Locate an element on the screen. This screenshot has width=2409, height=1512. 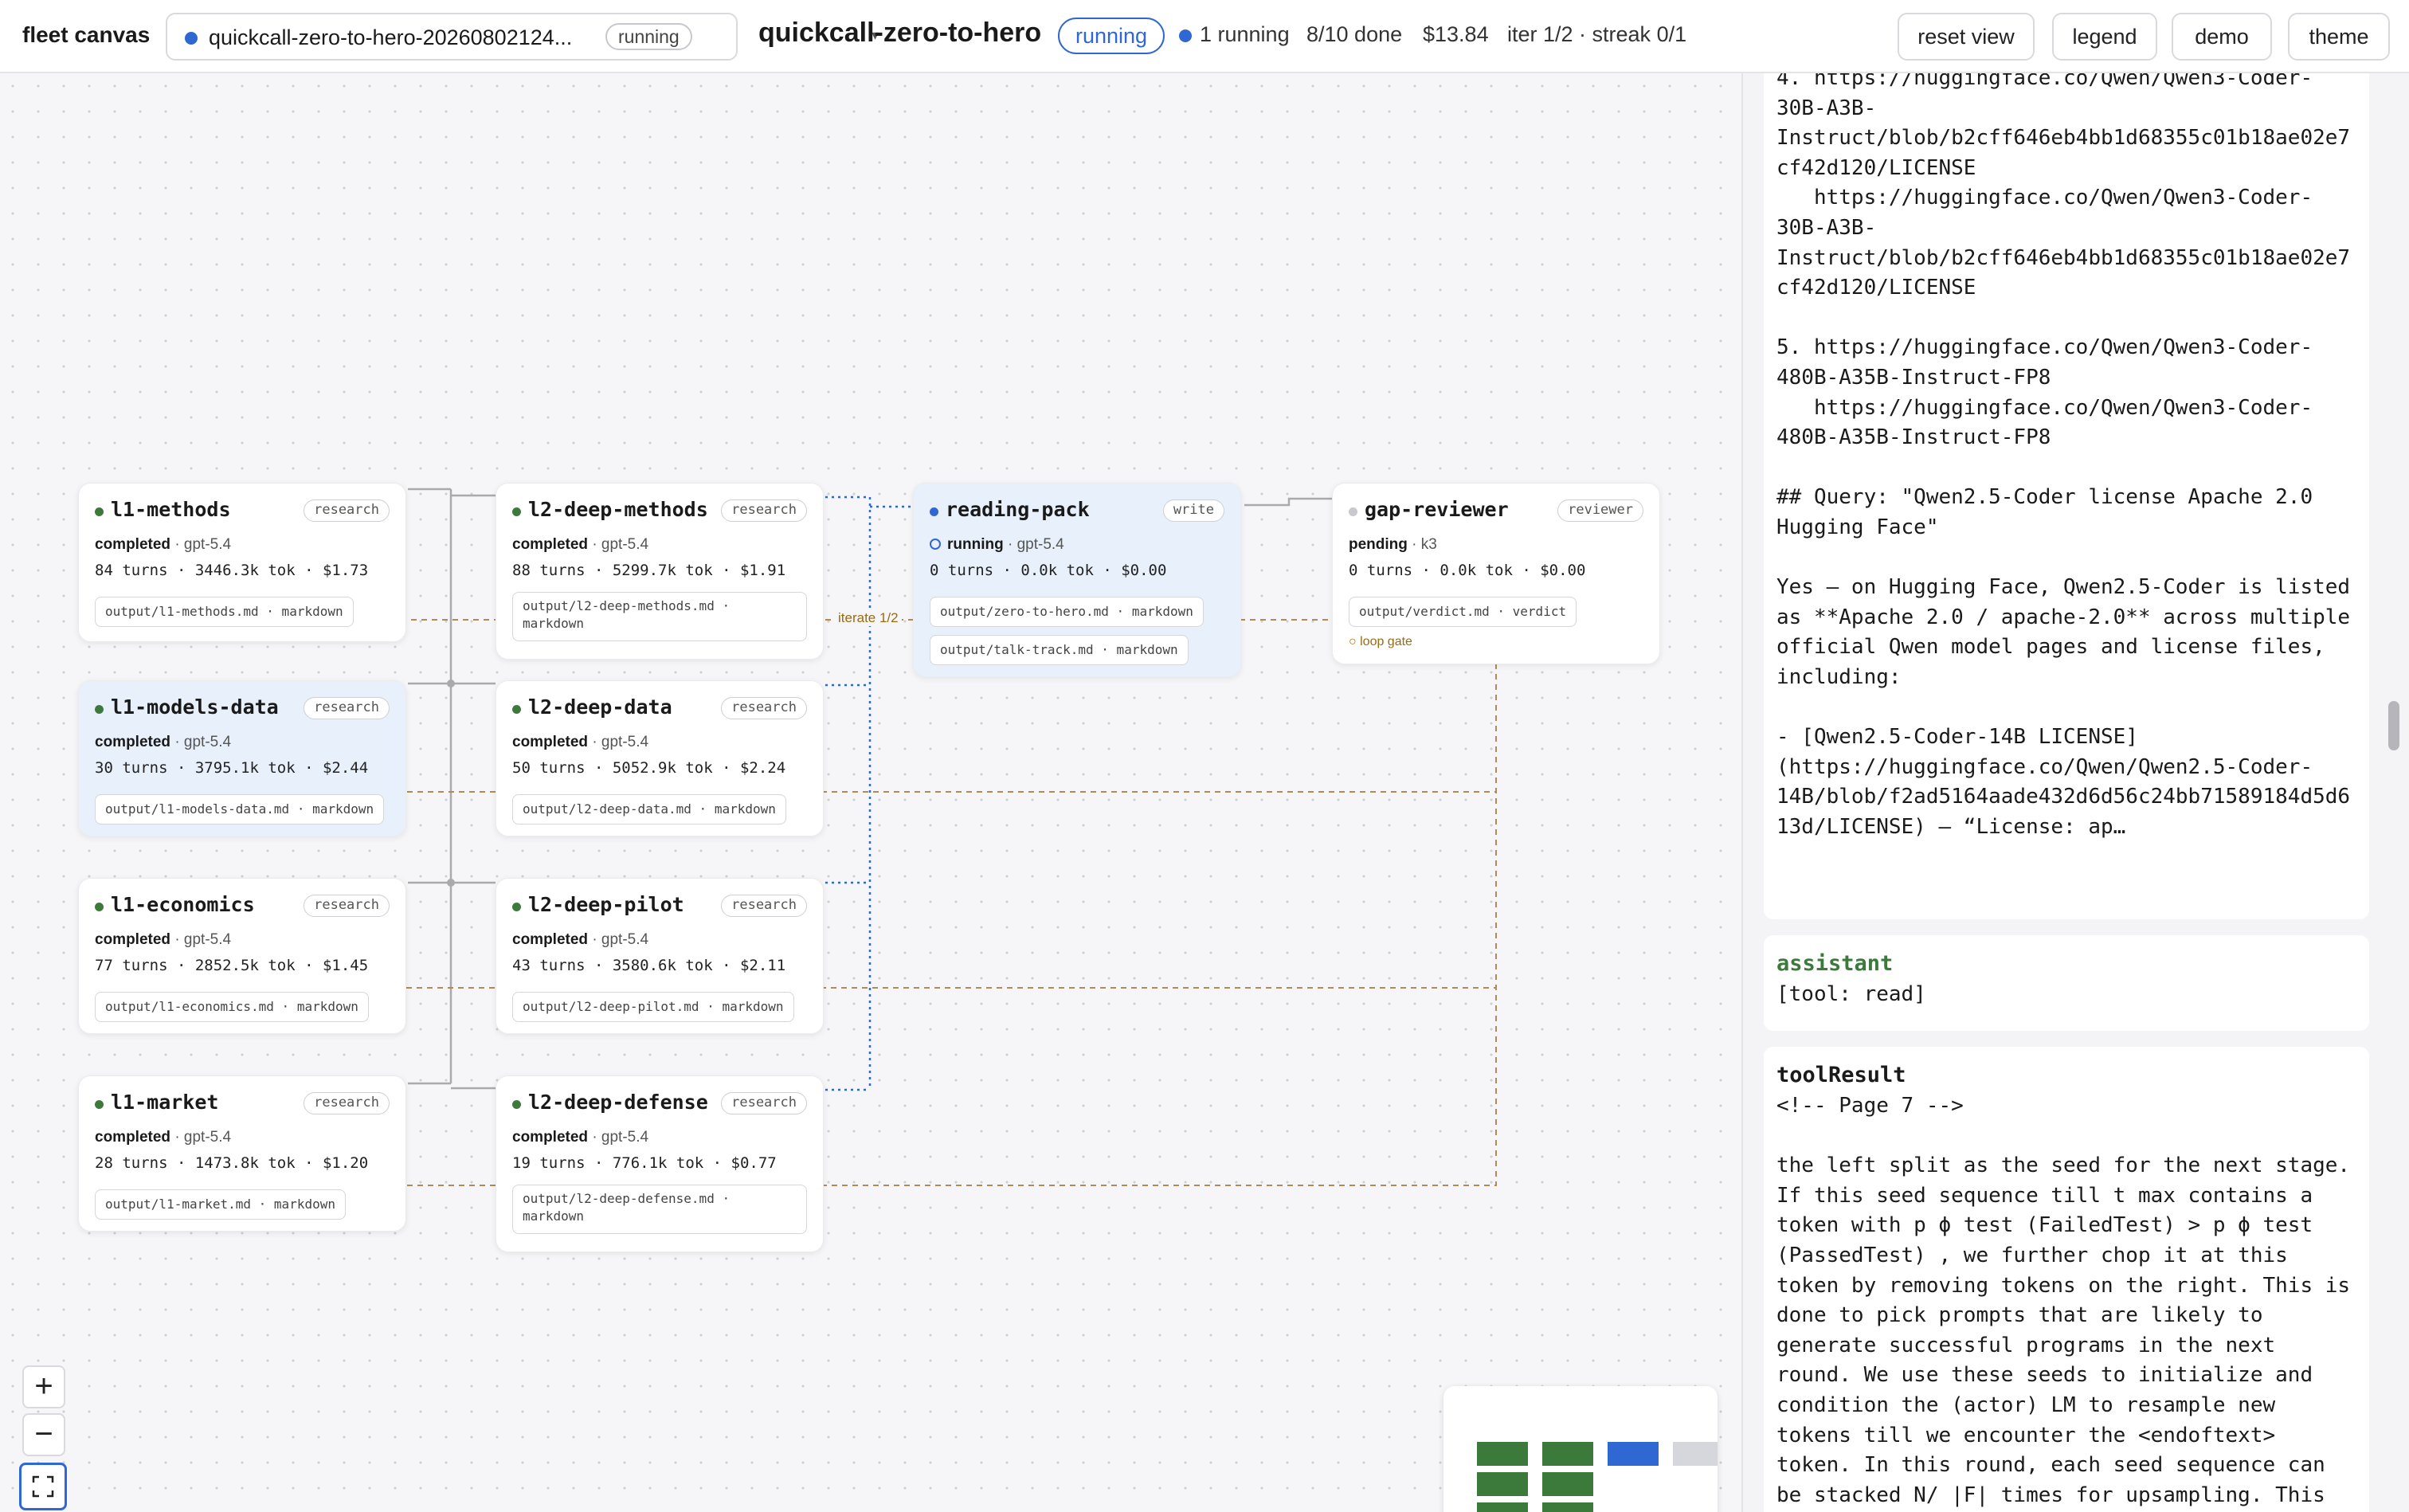
node-stats: 19 turns · 776.1k tok · $0.77 is located at coordinates (644, 1163).